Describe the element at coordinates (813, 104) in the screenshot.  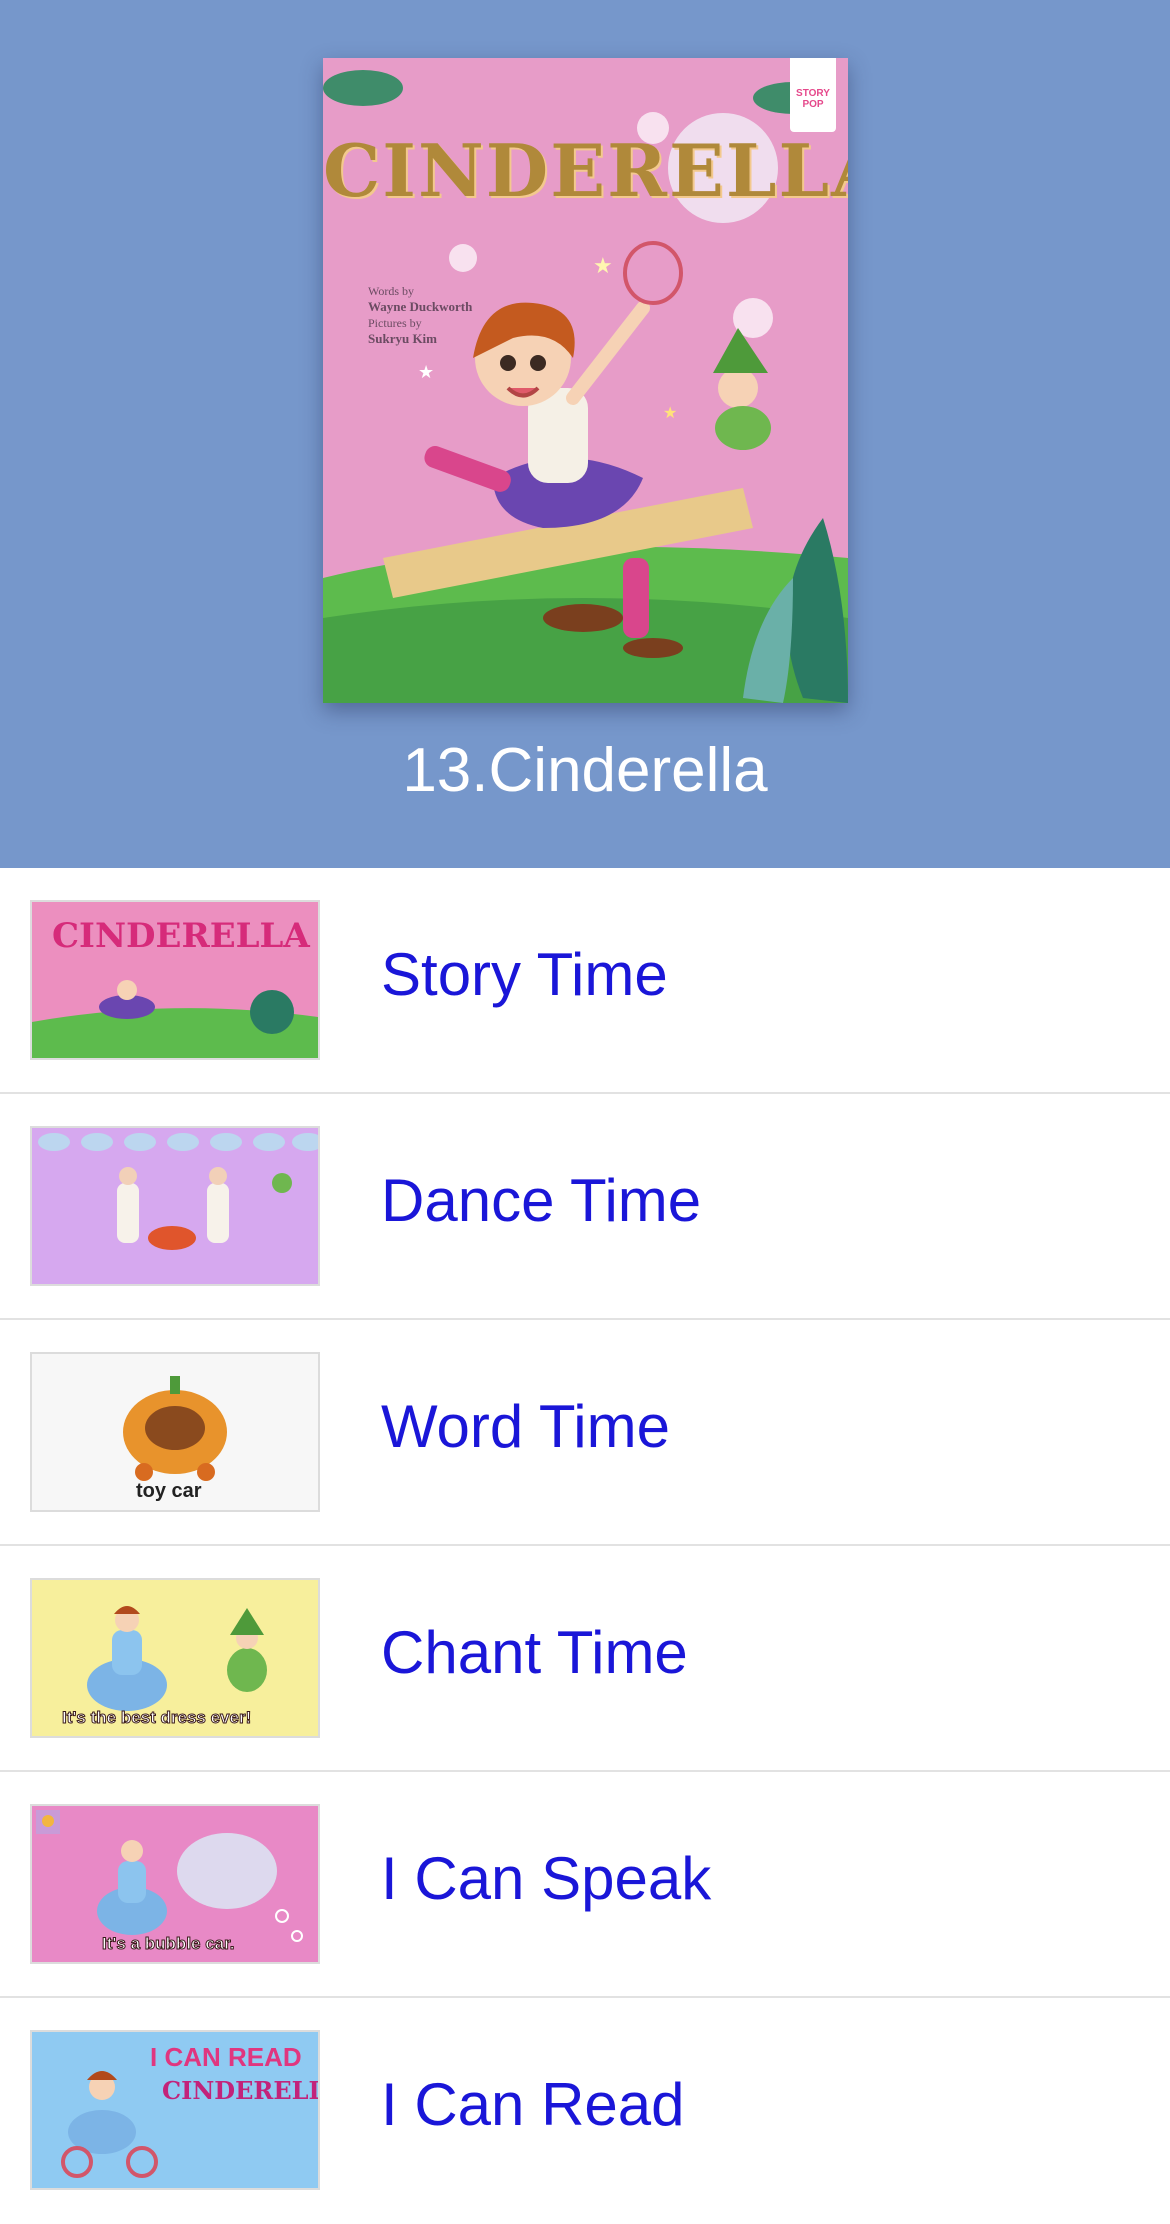
I see `logo-line-2: POP` at that location.